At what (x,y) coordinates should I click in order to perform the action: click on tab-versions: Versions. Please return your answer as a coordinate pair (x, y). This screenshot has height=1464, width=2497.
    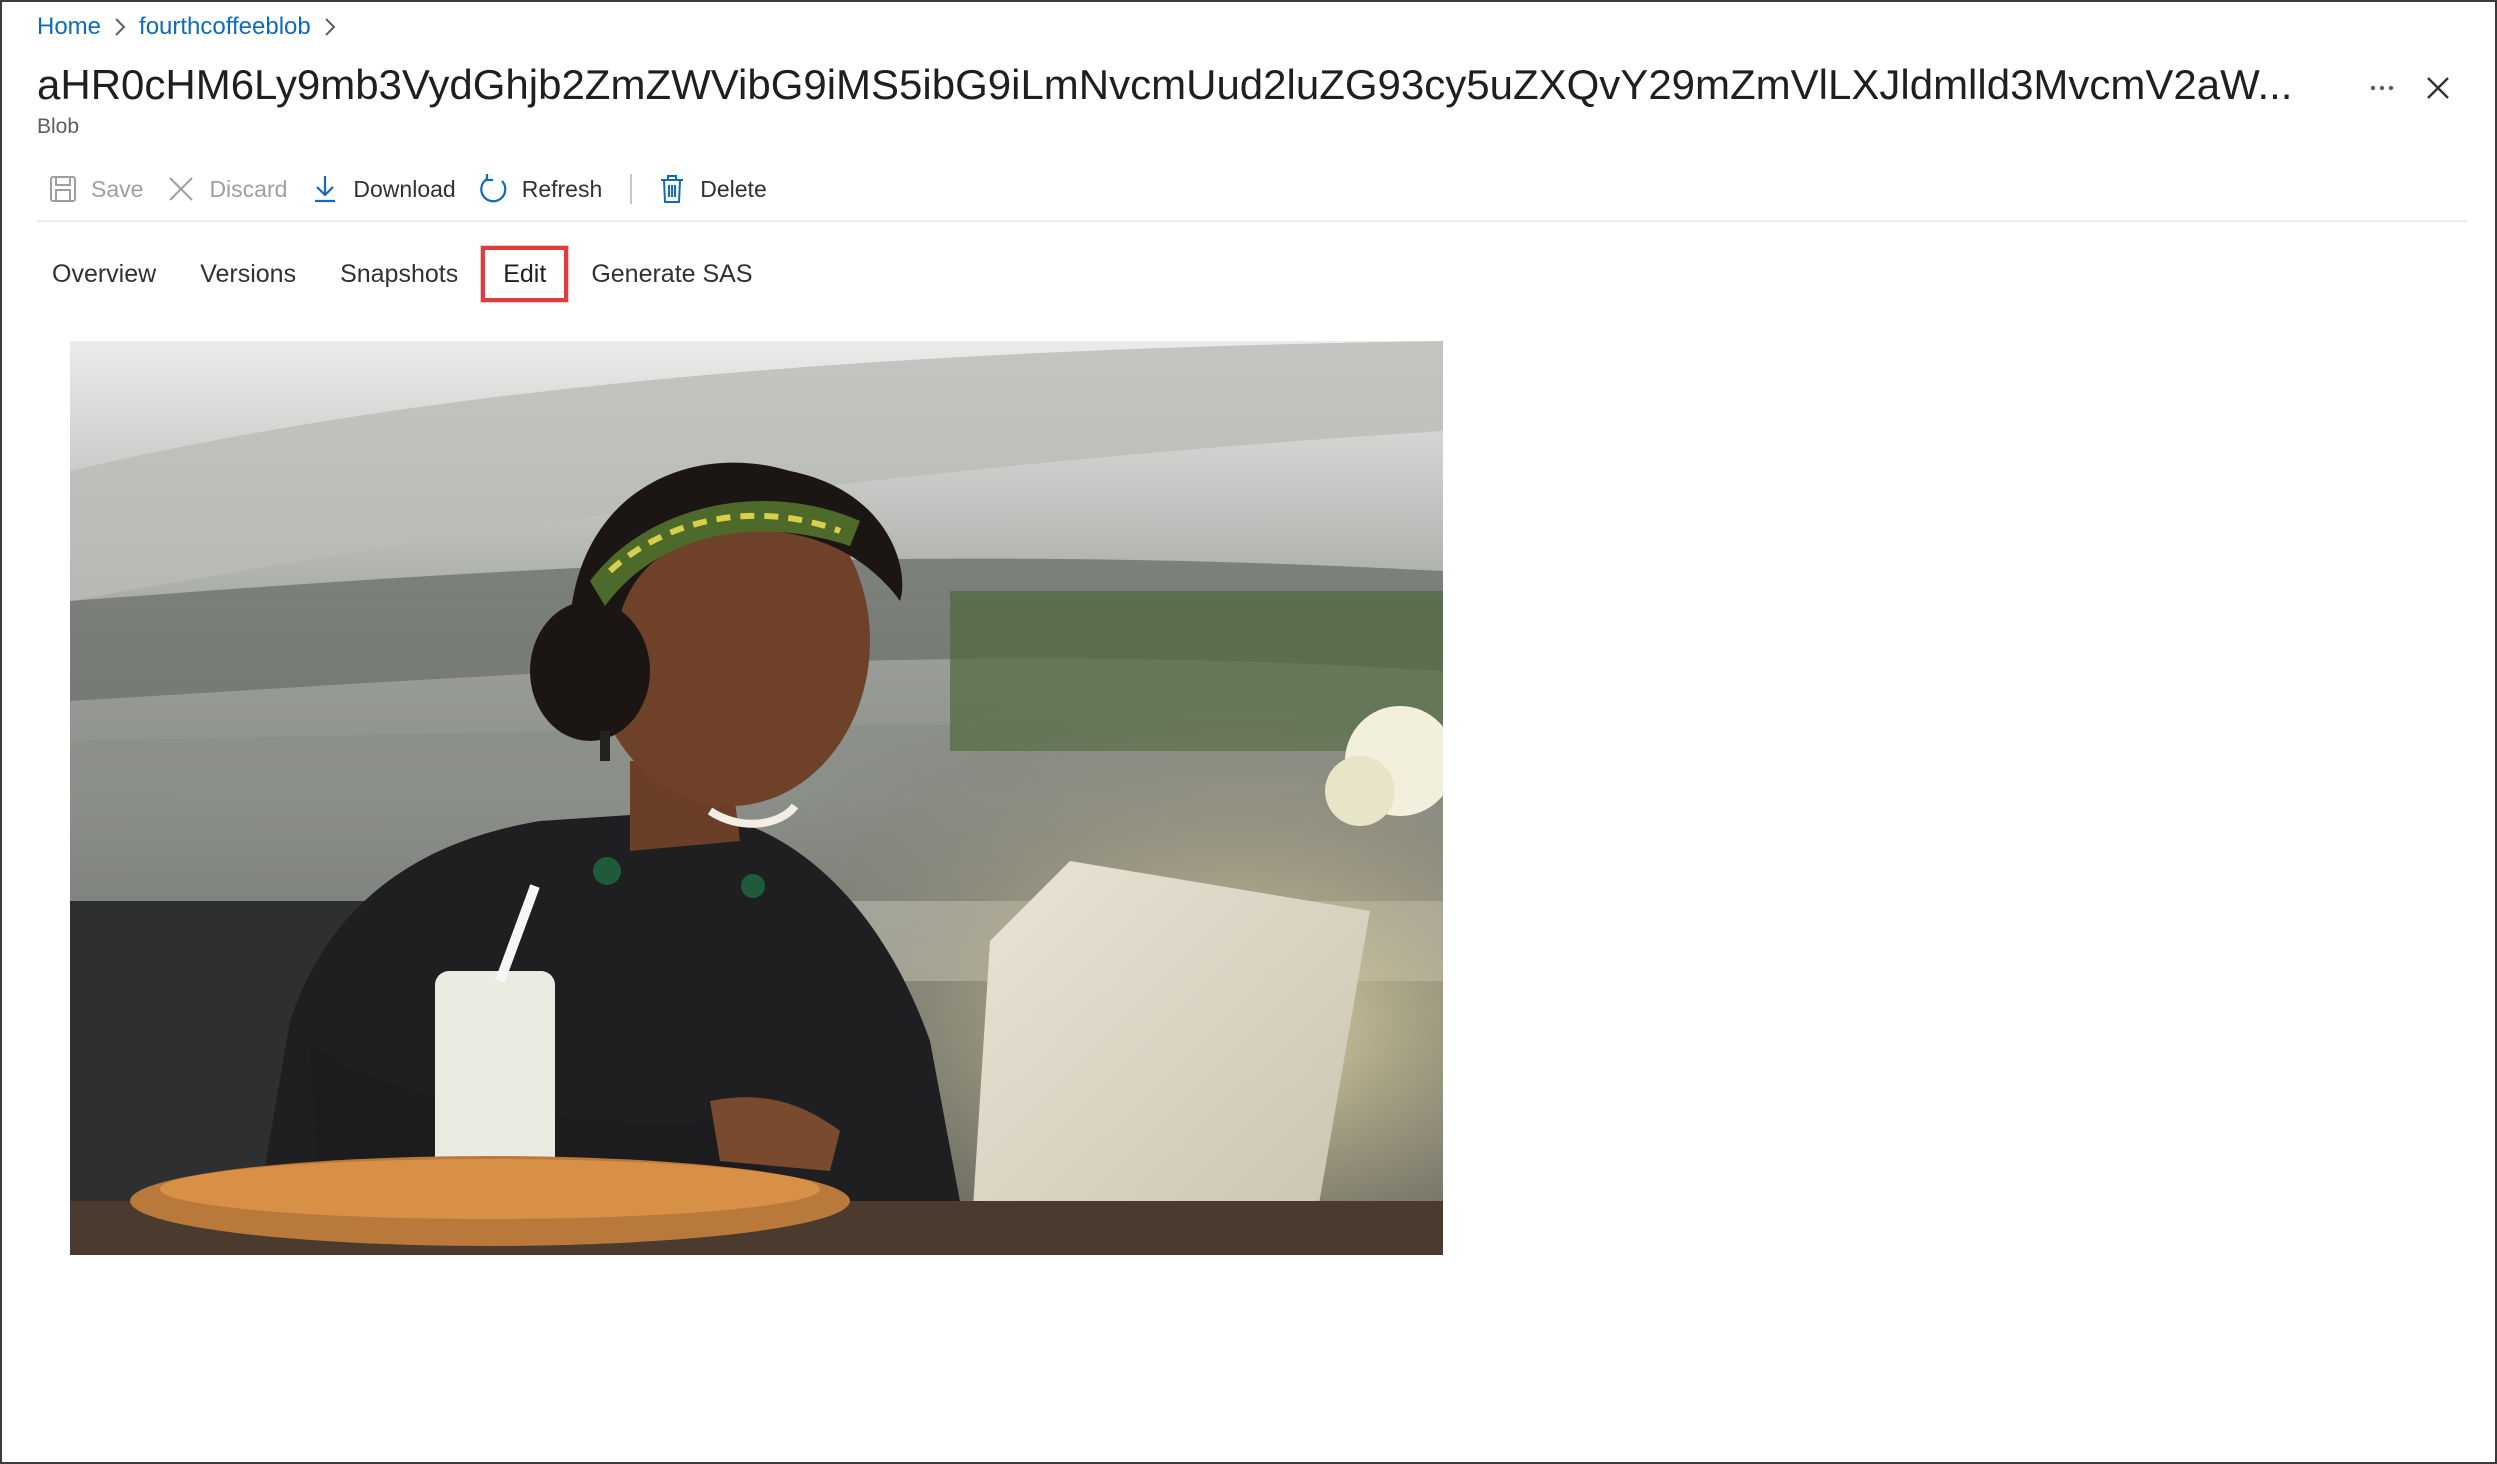
    Looking at the image, I should click on (248, 274).